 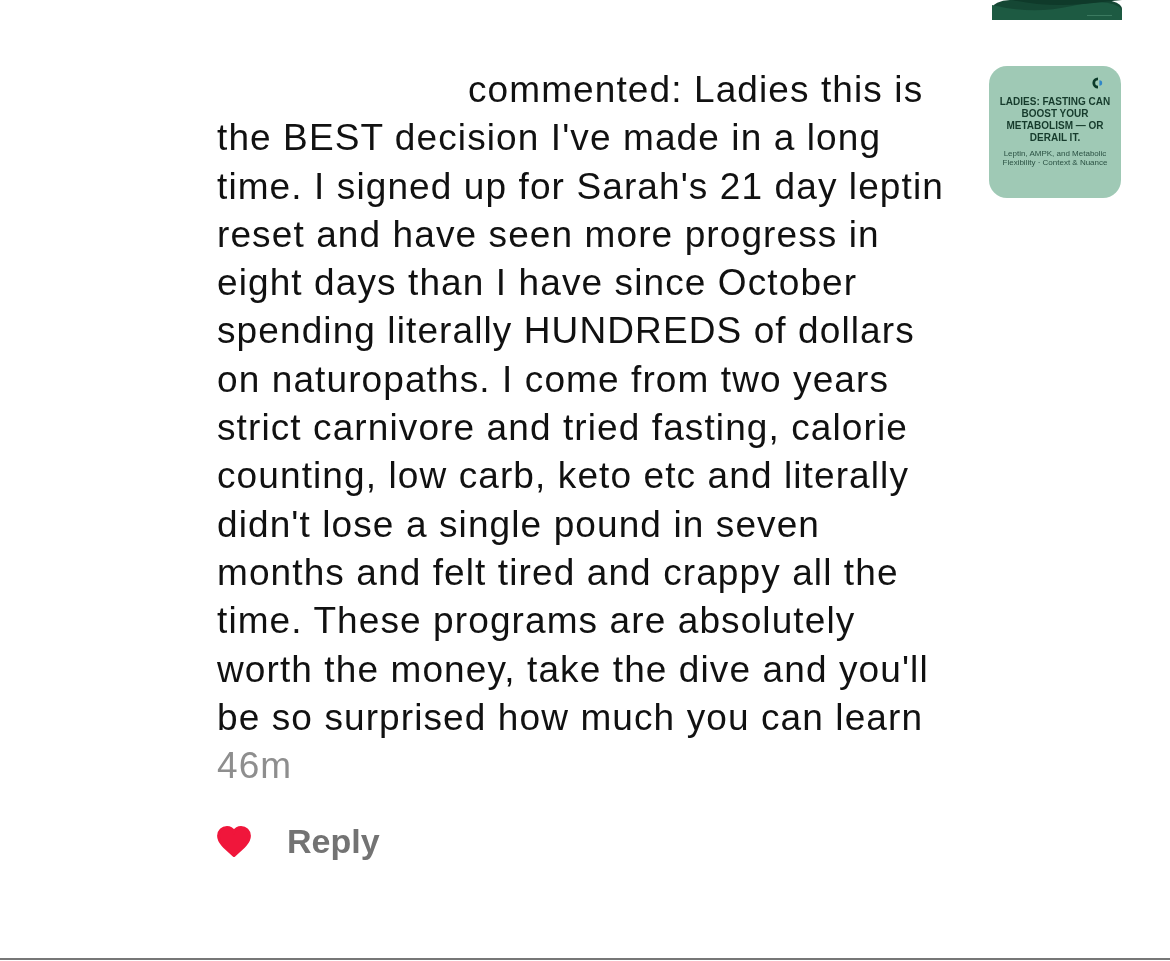 I want to click on post-thumbnail: LADIES: FASTING CAN BOOST YOUR METABOLISM — OR DERAIL IT. Leptin, AMPK, and Metabolic Flexibility · Context & Nuance, so click(x=1055, y=132).